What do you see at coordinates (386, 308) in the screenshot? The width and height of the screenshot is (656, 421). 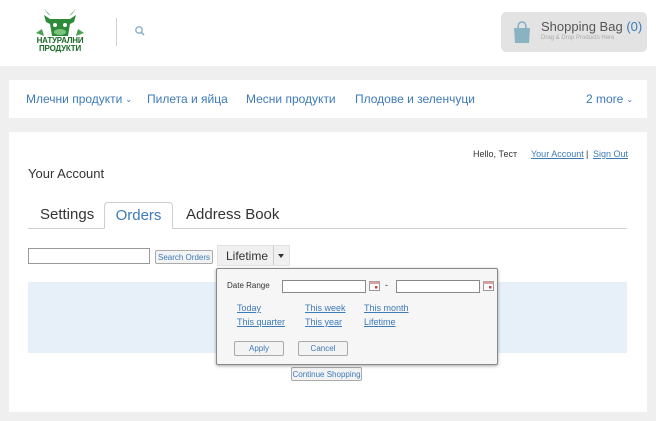 I see `range-this-month: This month` at bounding box center [386, 308].